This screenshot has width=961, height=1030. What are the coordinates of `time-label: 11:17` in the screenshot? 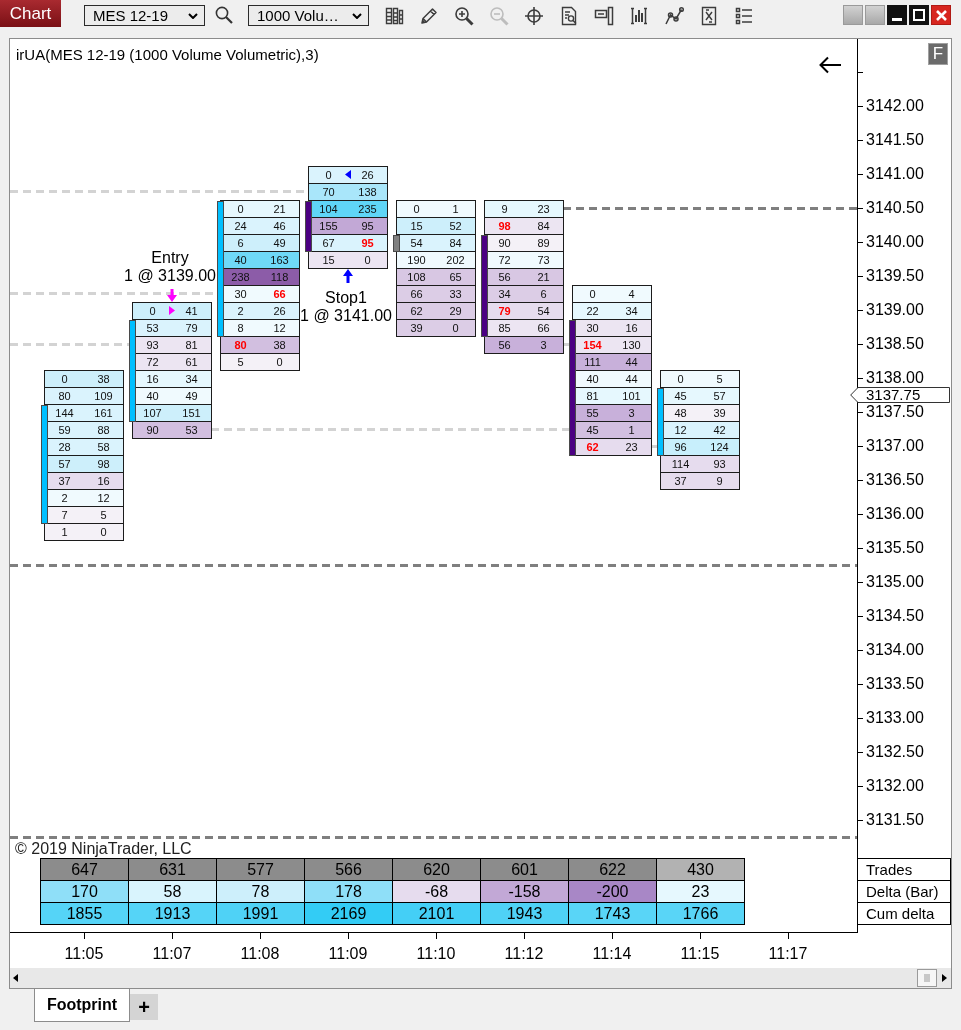 It's located at (788, 954).